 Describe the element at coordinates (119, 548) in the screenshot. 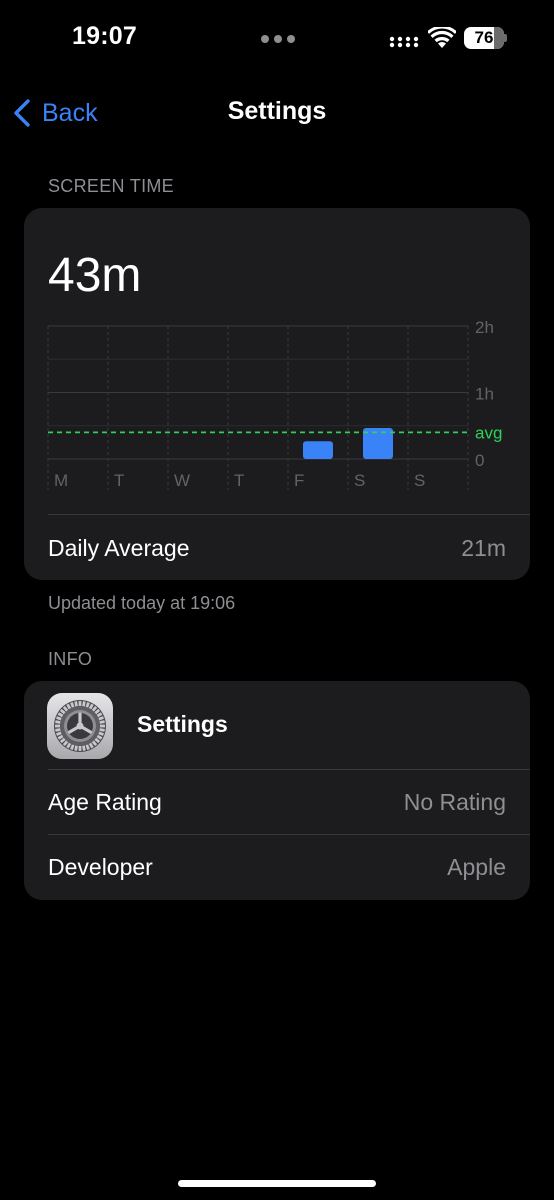

I see `daily-average-label: Daily Average` at that location.